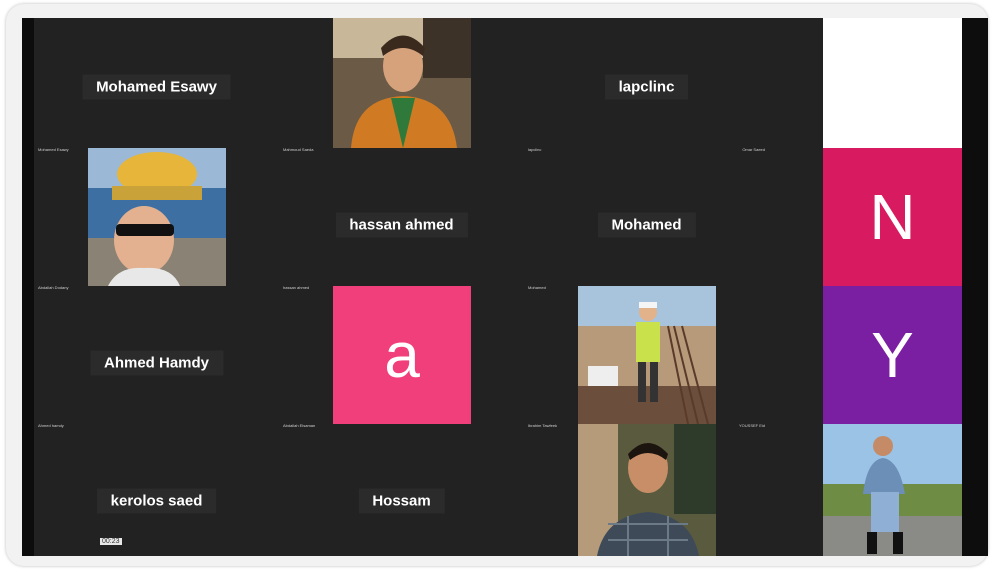  Describe the element at coordinates (156, 501) in the screenshot. I see `participant-name: kerolos saed` at that location.